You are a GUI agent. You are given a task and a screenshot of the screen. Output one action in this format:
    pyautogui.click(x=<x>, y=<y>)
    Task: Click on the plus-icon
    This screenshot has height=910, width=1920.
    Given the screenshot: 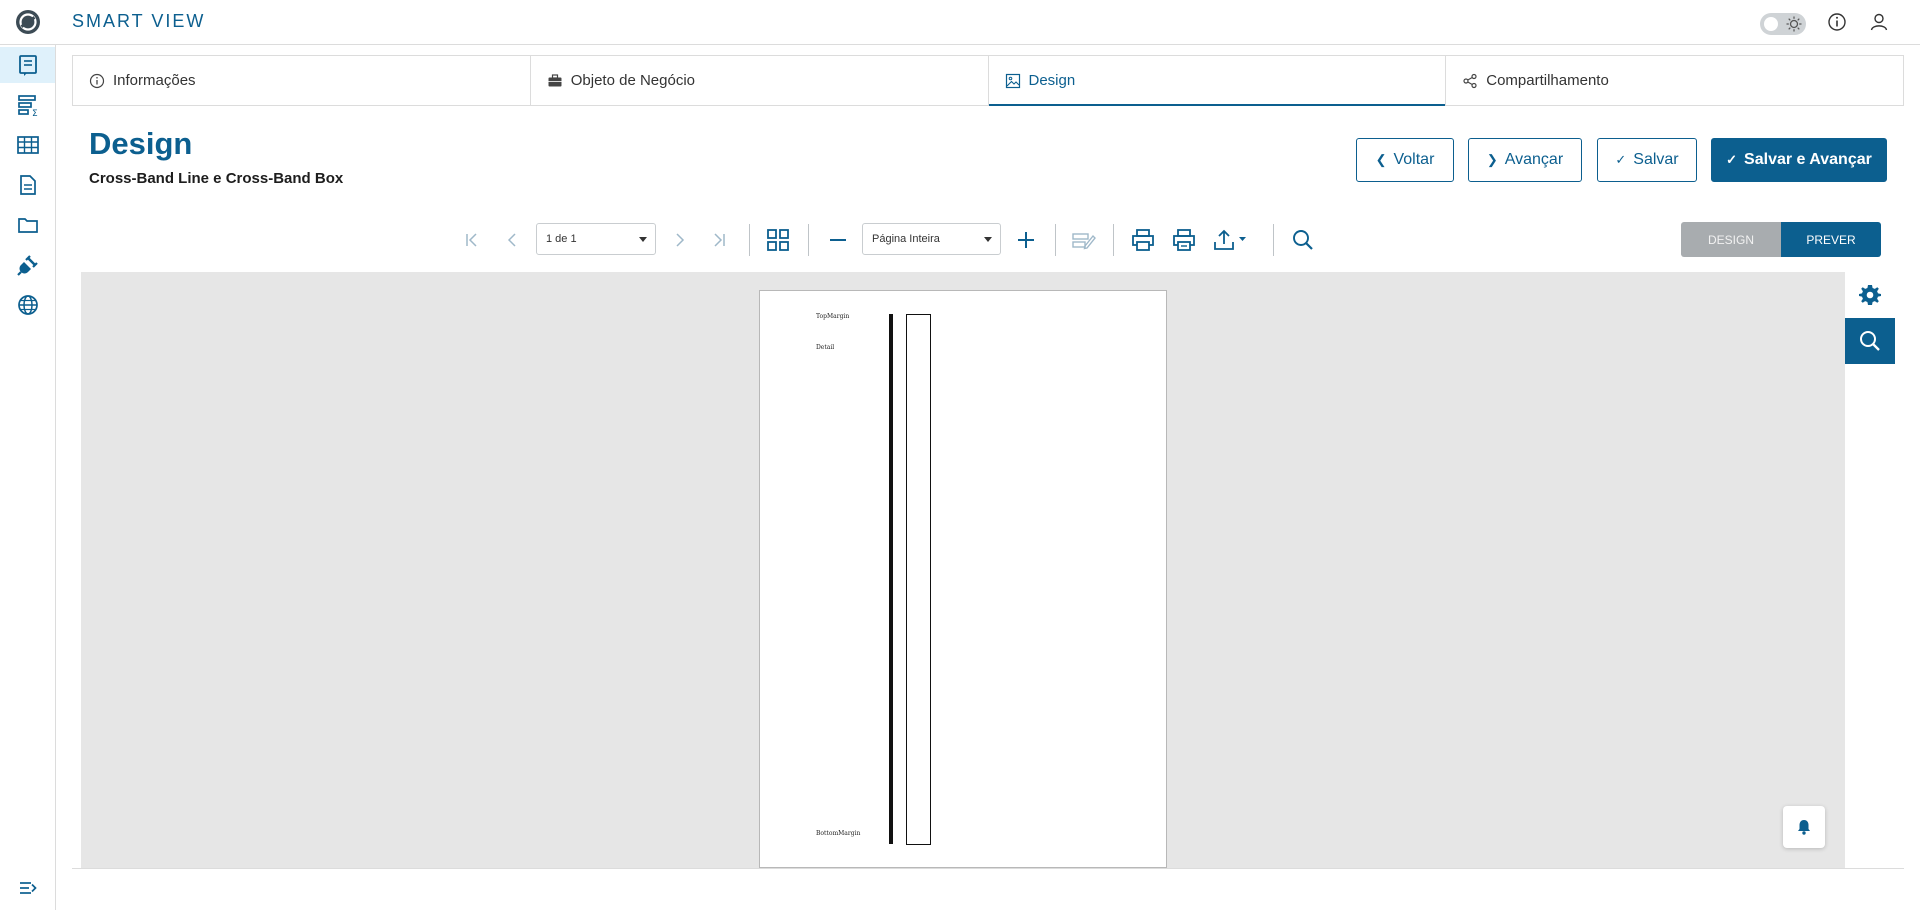 What is the action you would take?
    pyautogui.click(x=1026, y=240)
    